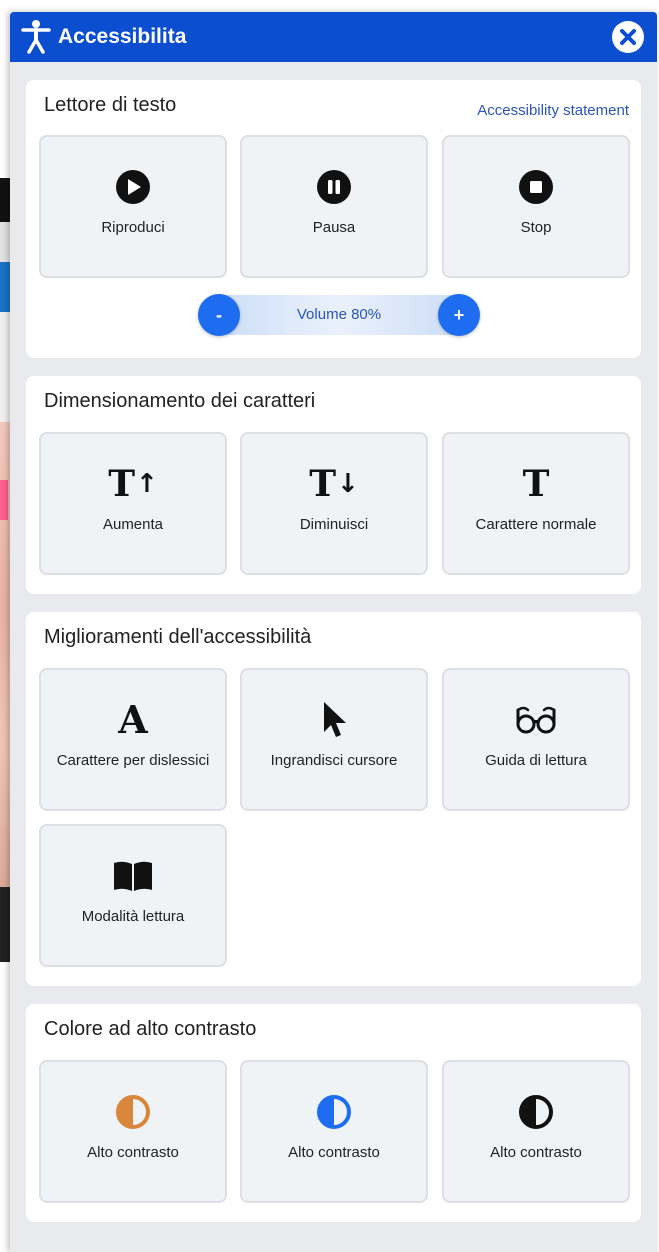  What do you see at coordinates (536, 524) in the screenshot?
I see `button-label: Carattere normale` at bounding box center [536, 524].